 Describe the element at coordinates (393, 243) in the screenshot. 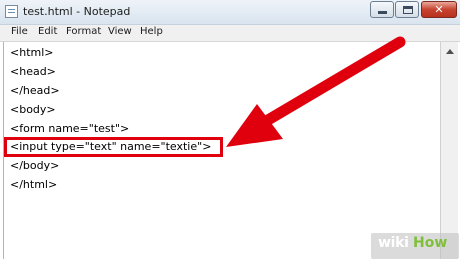

I see `watermark-wiki: wiki` at that location.